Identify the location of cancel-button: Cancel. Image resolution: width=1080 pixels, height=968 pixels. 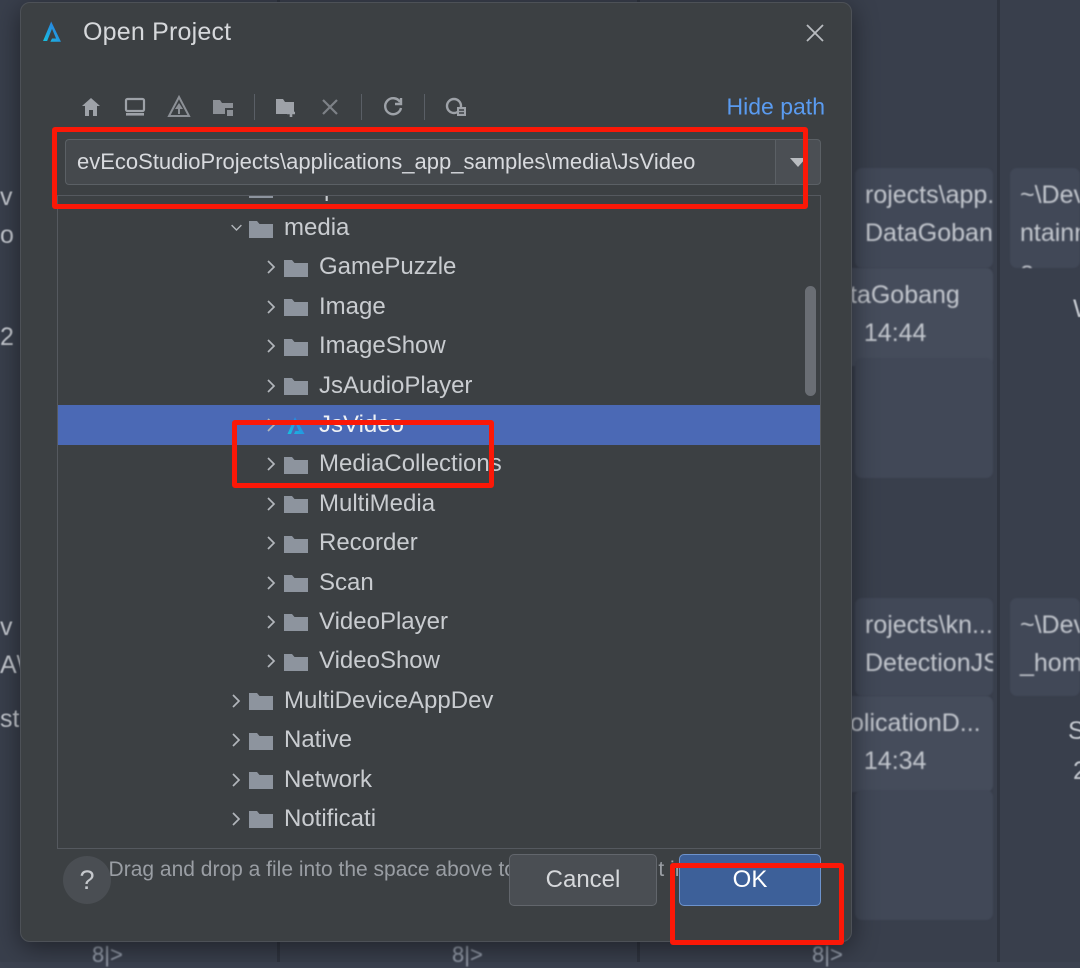
(583, 880).